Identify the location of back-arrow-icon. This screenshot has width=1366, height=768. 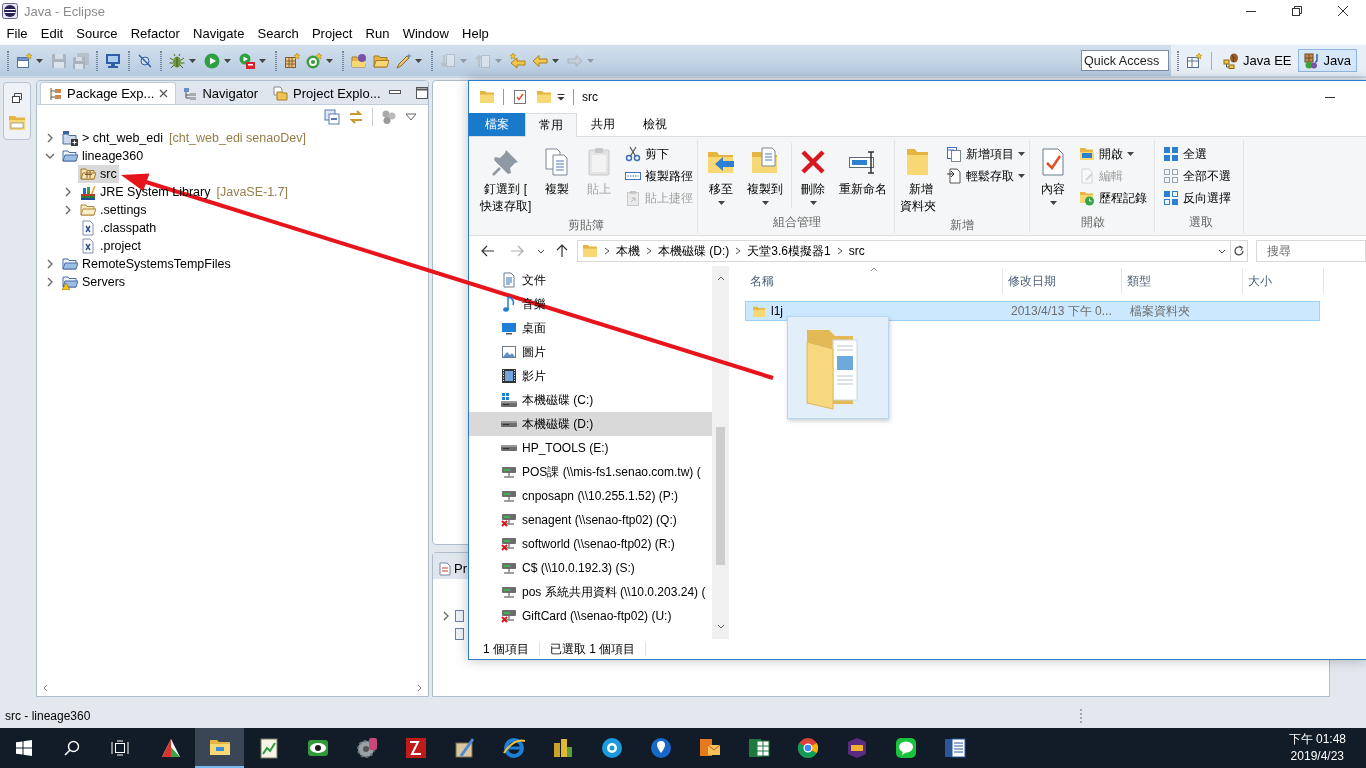
(488, 251).